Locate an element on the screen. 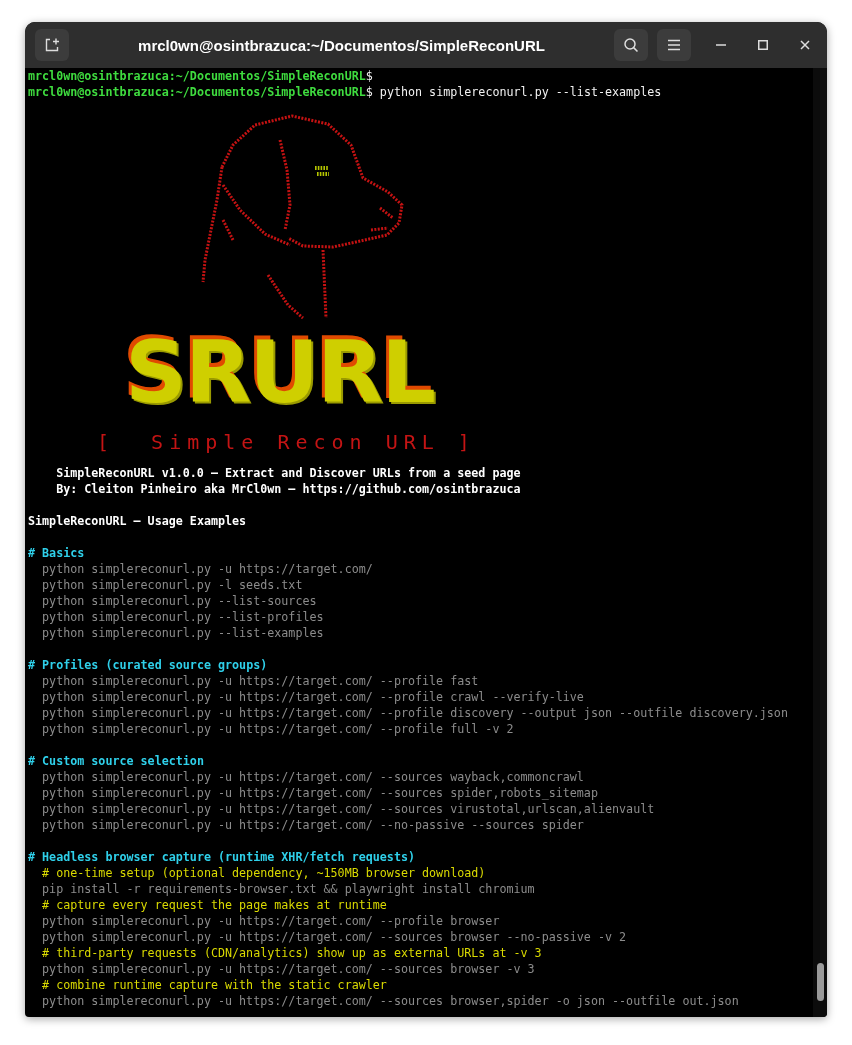 The width and height of the screenshot is (852, 1045). search-icon is located at coordinates (631, 45).